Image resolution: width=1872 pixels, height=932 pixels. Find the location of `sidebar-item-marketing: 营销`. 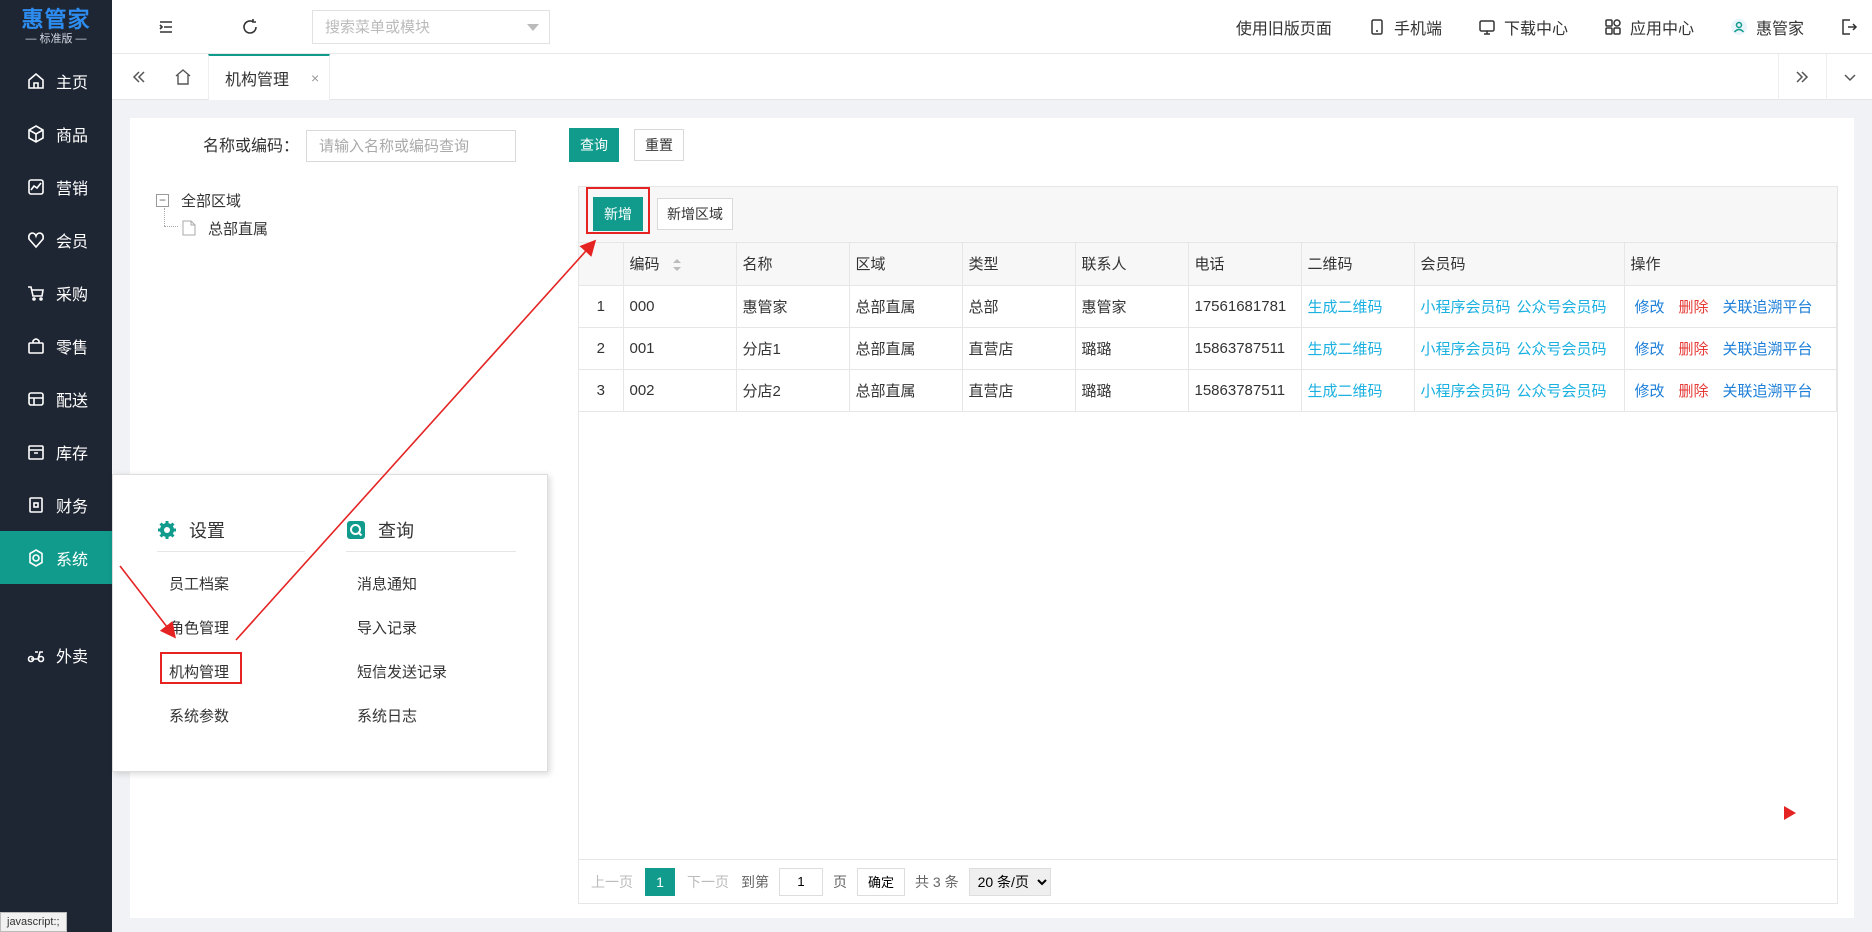

sidebar-item-marketing: 营销 is located at coordinates (56, 186).